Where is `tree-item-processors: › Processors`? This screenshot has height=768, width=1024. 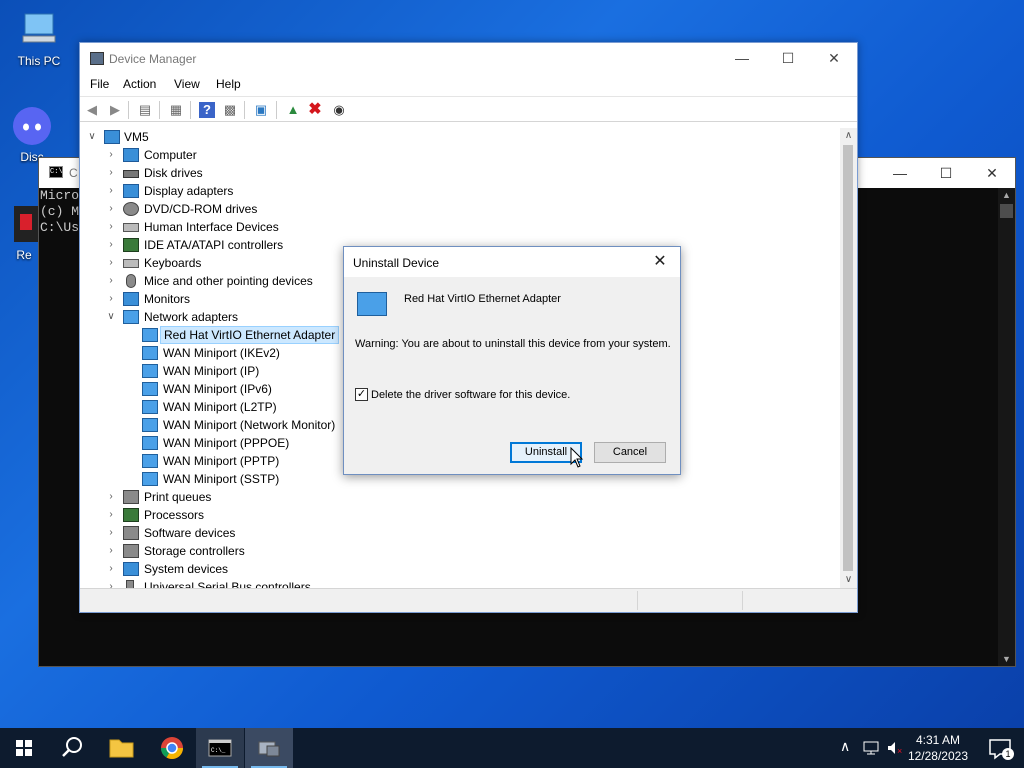 tree-item-processors: › Processors is located at coordinates (230, 515).